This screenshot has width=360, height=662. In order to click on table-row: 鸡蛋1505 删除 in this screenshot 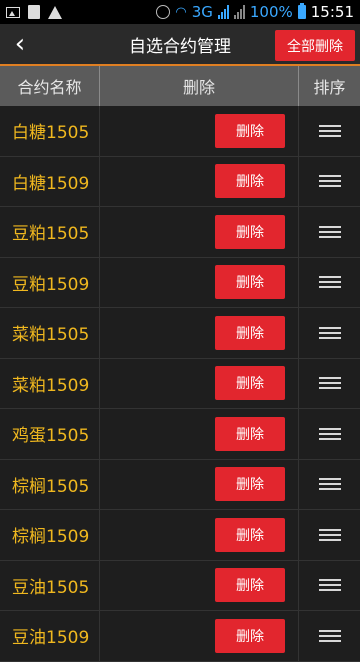, I will do `click(180, 434)`.